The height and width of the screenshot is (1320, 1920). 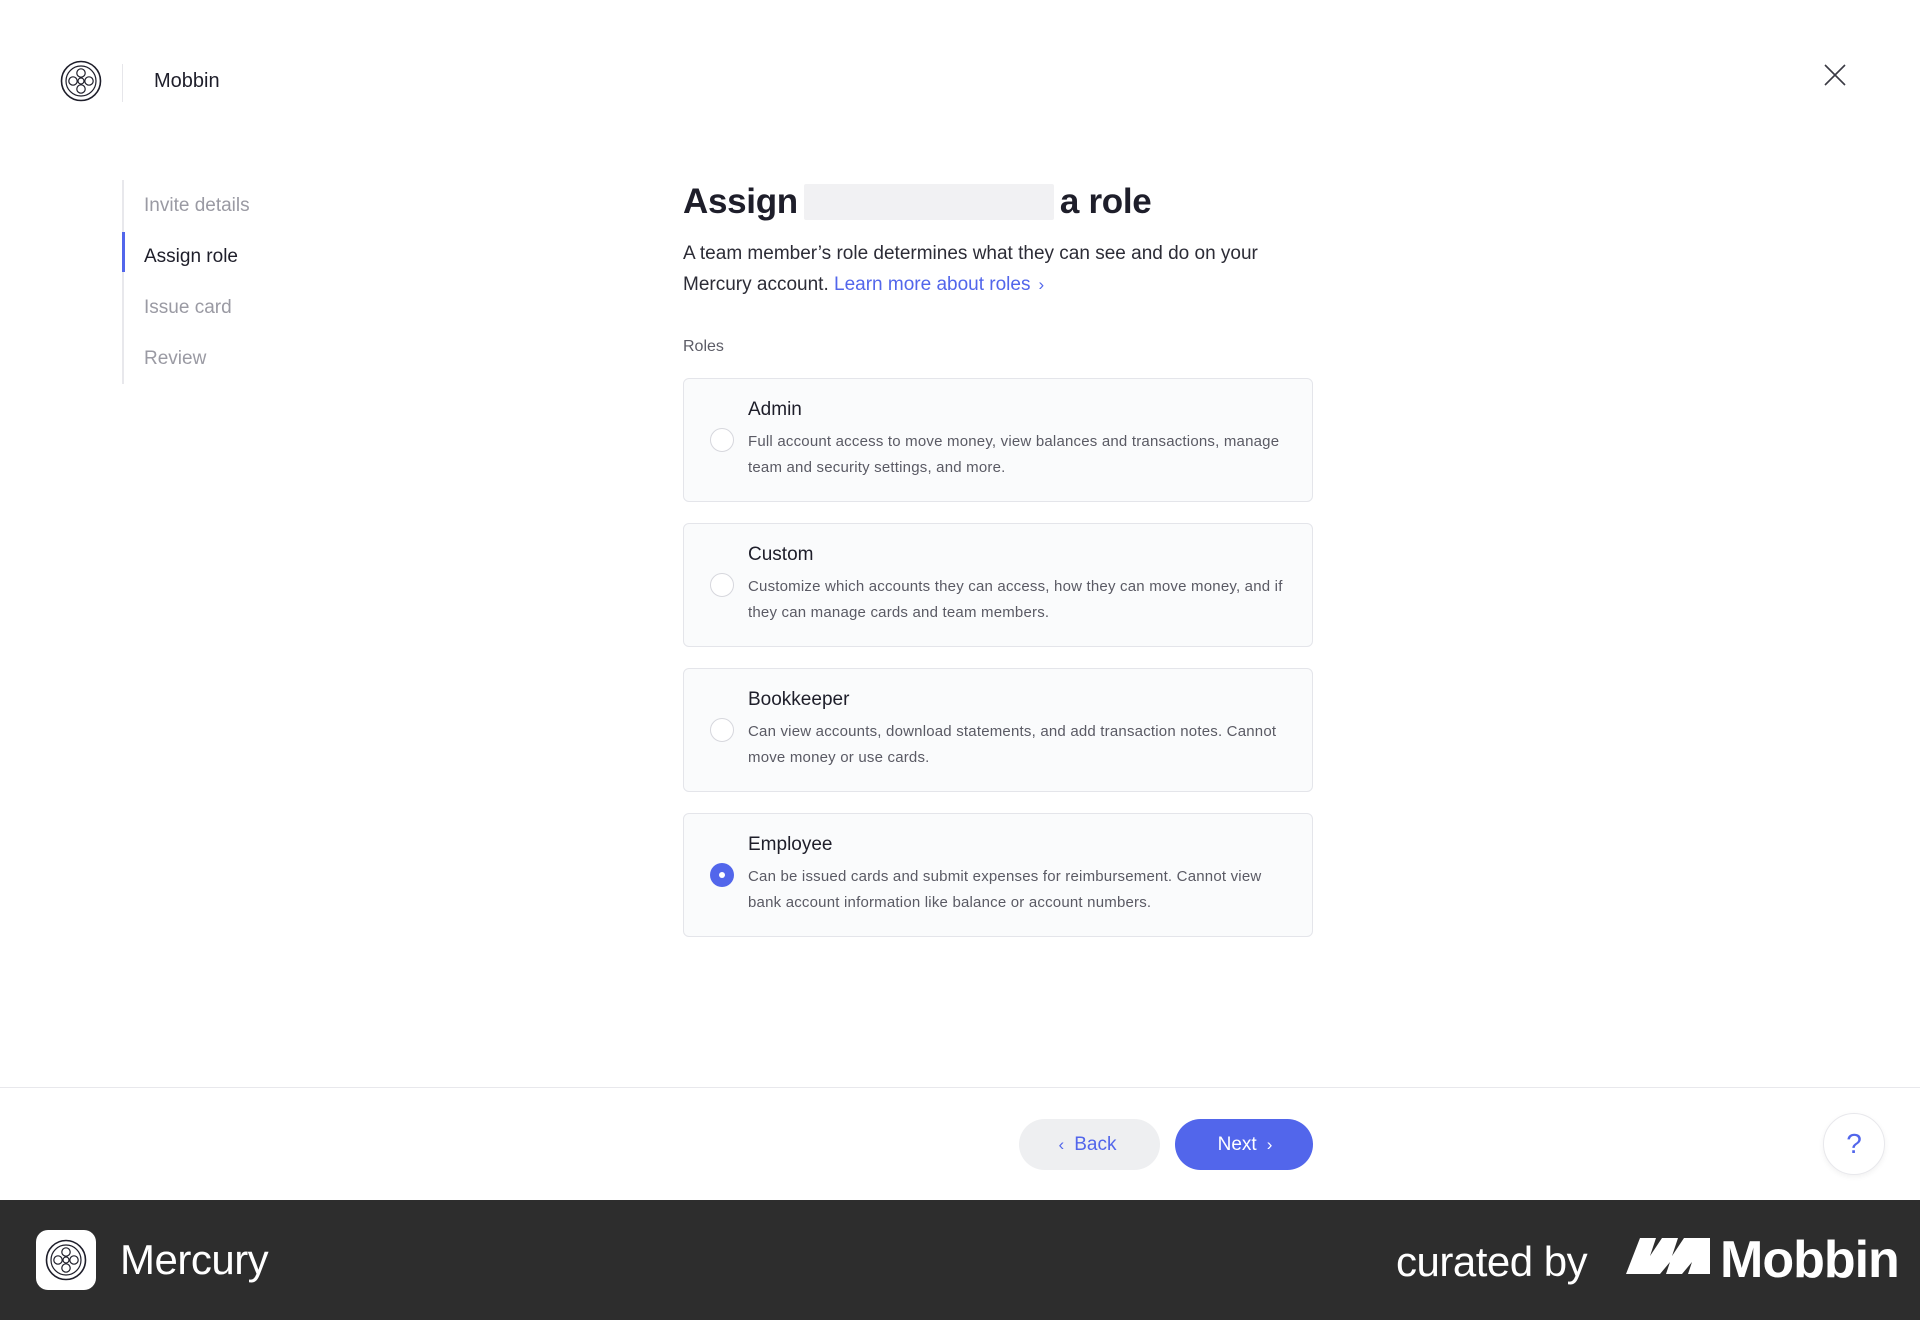 What do you see at coordinates (253, 205) in the screenshot?
I see `step-invite-details: Invite details` at bounding box center [253, 205].